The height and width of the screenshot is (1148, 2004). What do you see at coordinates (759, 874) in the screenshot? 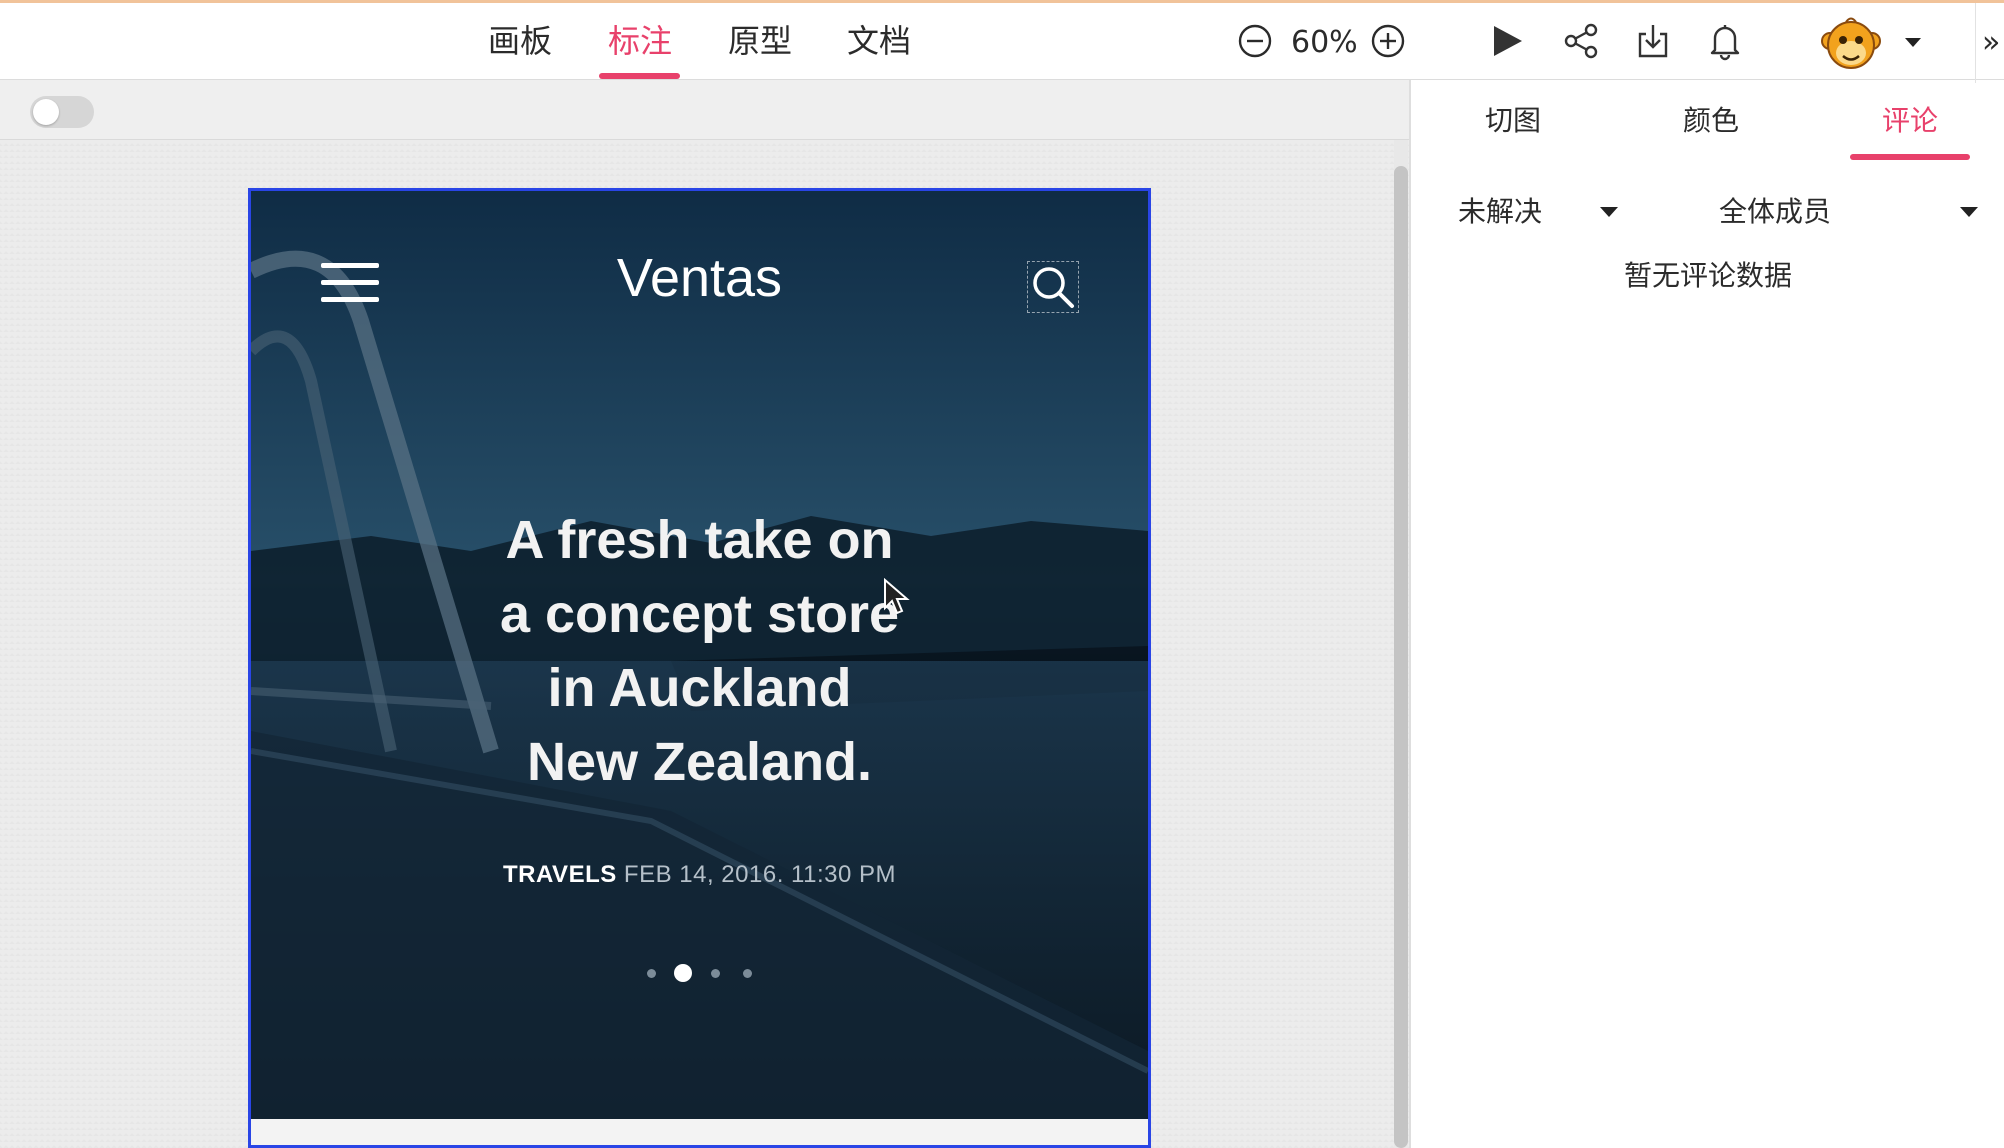
I see `post-date: FEB 14, 2016. 11:30 PM` at bounding box center [759, 874].